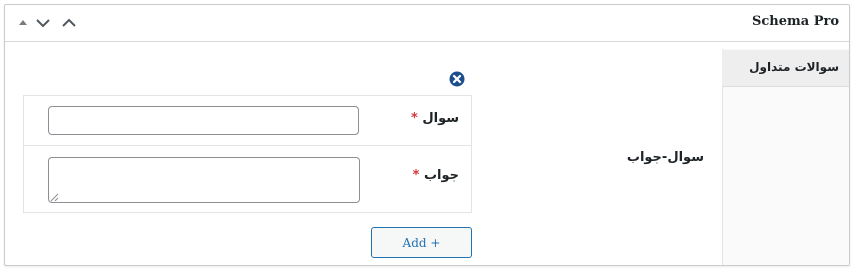 This screenshot has height=273, width=856. I want to click on panel-header: Schema Pro, so click(427, 23).